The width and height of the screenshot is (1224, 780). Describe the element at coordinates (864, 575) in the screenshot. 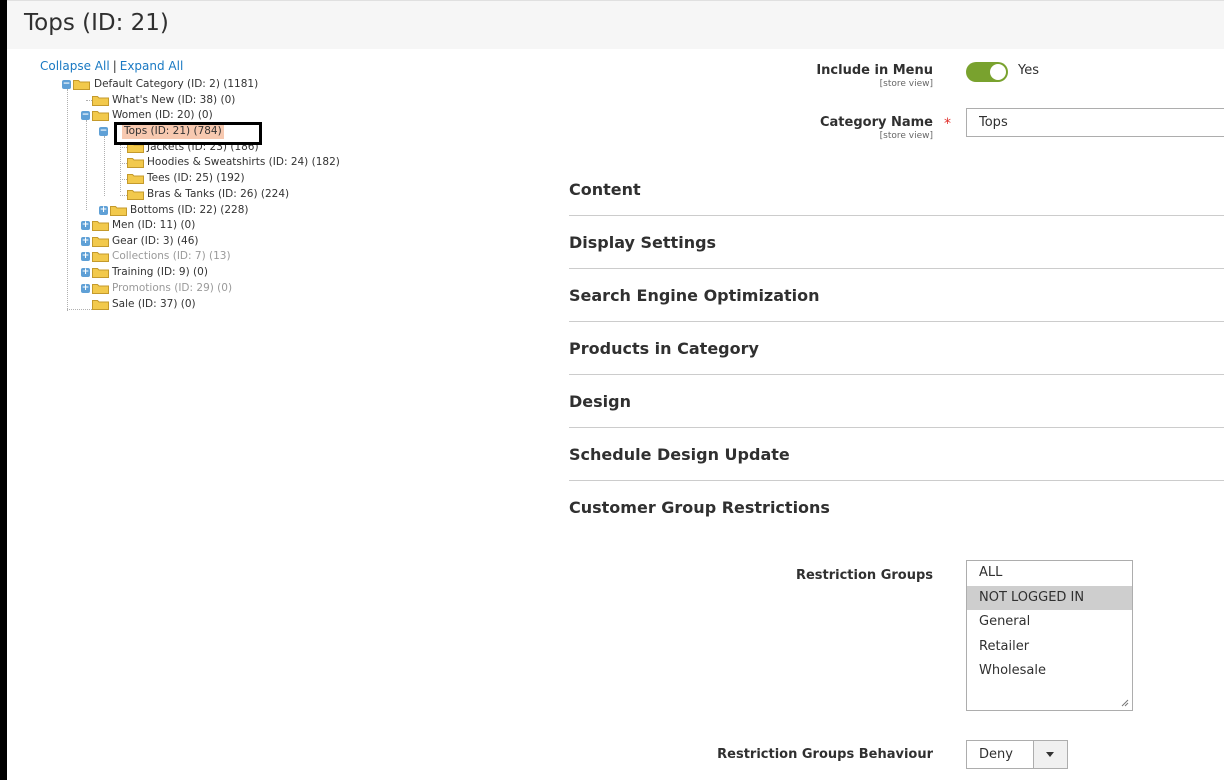

I see `restriction-groups-label: Restriction Groups` at that location.